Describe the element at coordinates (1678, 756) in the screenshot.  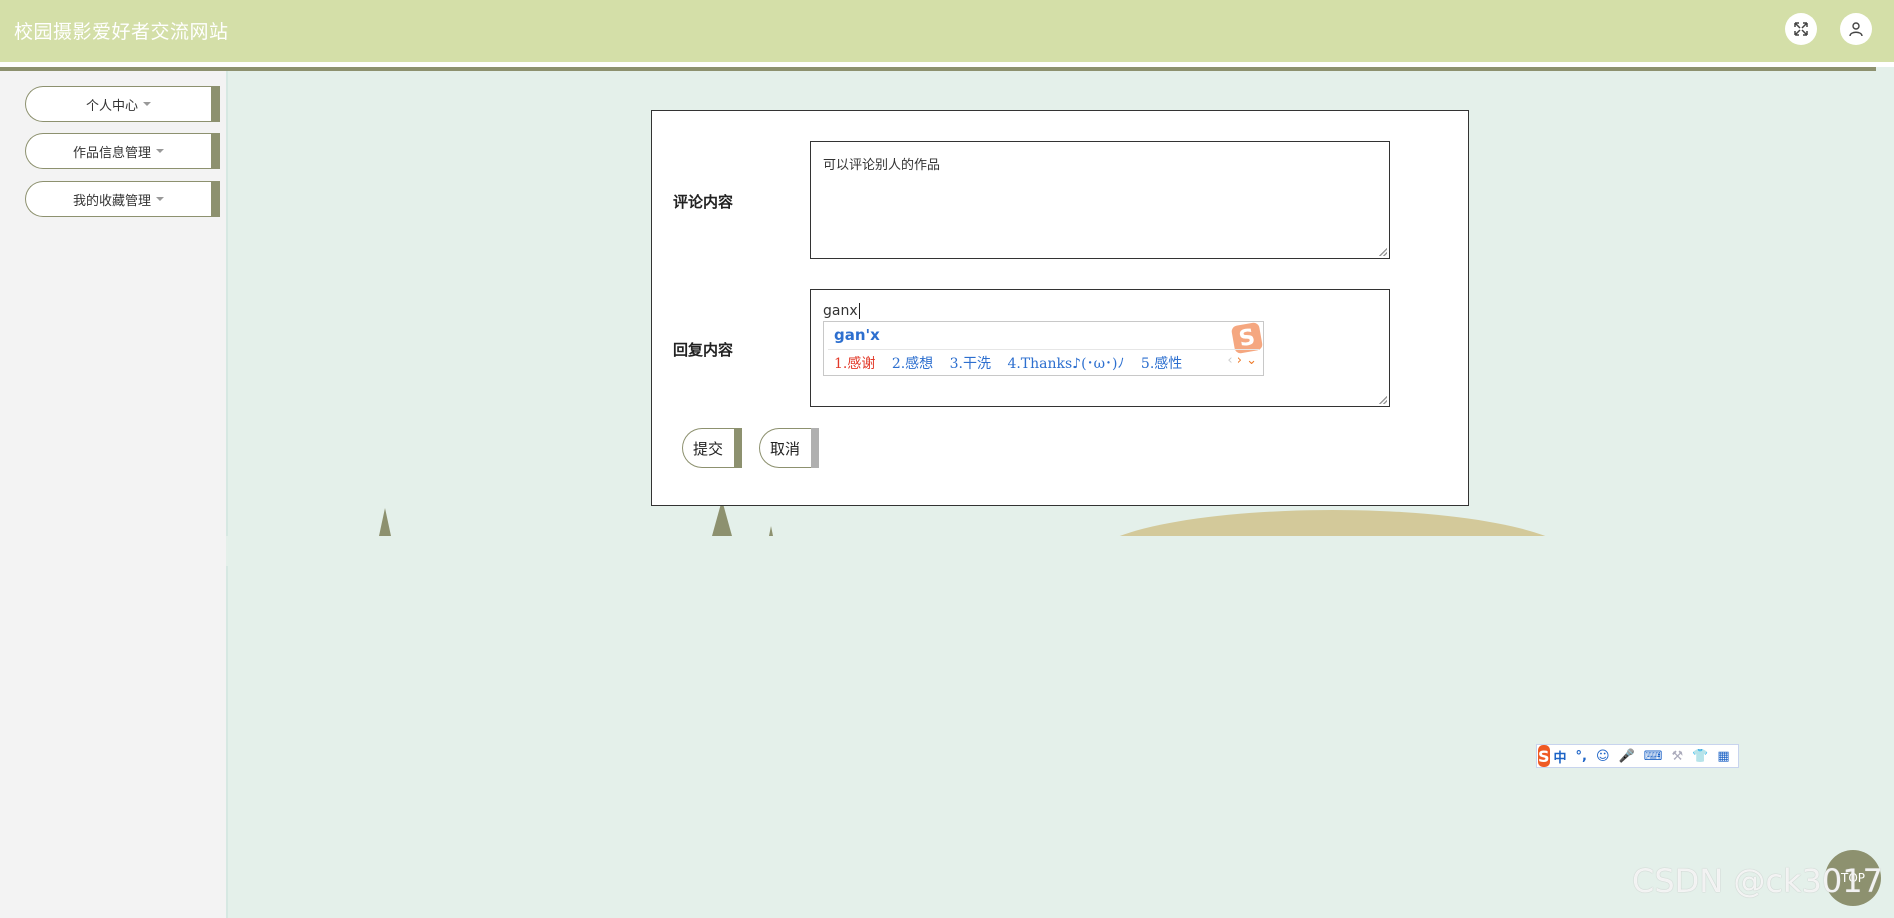
I see `tools-icon: ⚒` at that location.